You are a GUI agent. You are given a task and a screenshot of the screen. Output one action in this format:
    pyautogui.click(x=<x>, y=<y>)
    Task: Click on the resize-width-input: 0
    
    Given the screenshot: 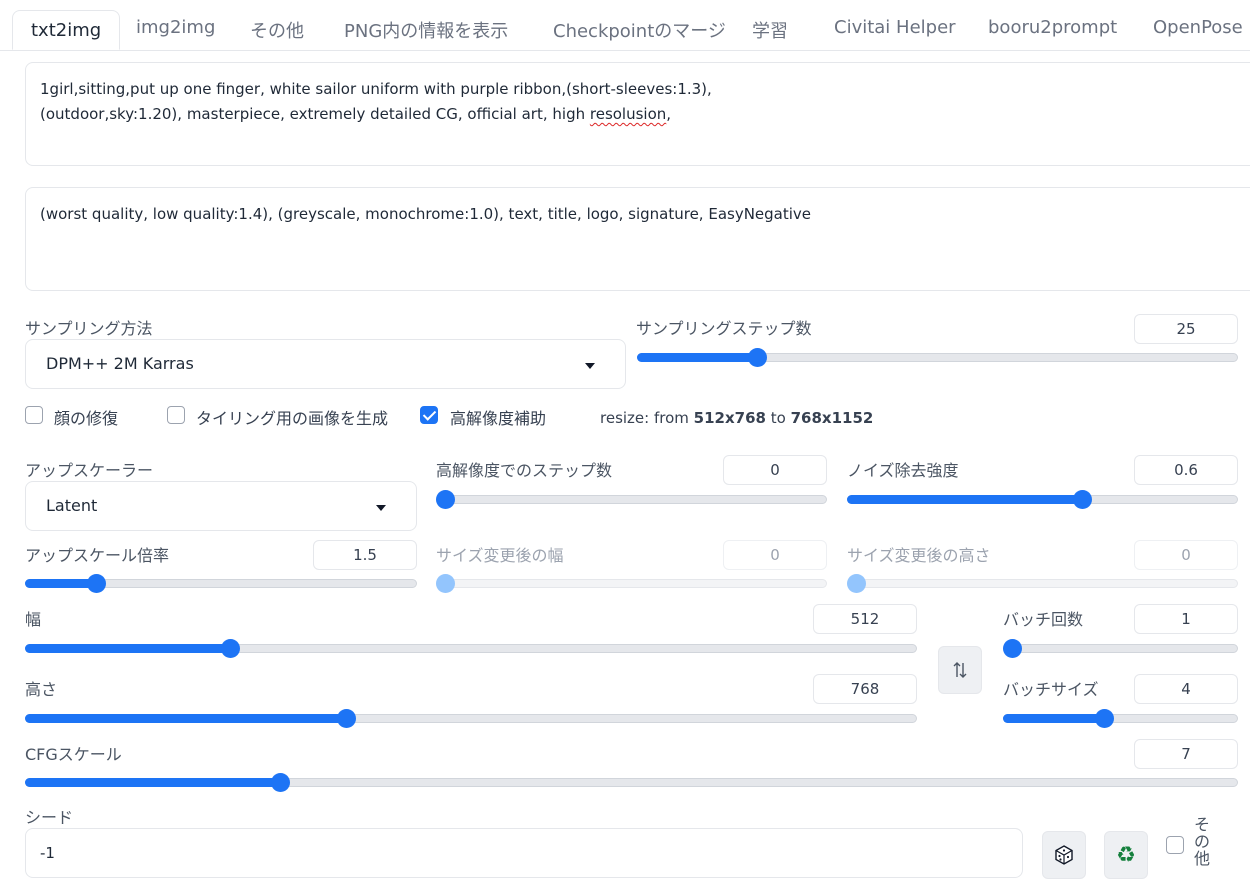 What is the action you would take?
    pyautogui.click(x=775, y=555)
    